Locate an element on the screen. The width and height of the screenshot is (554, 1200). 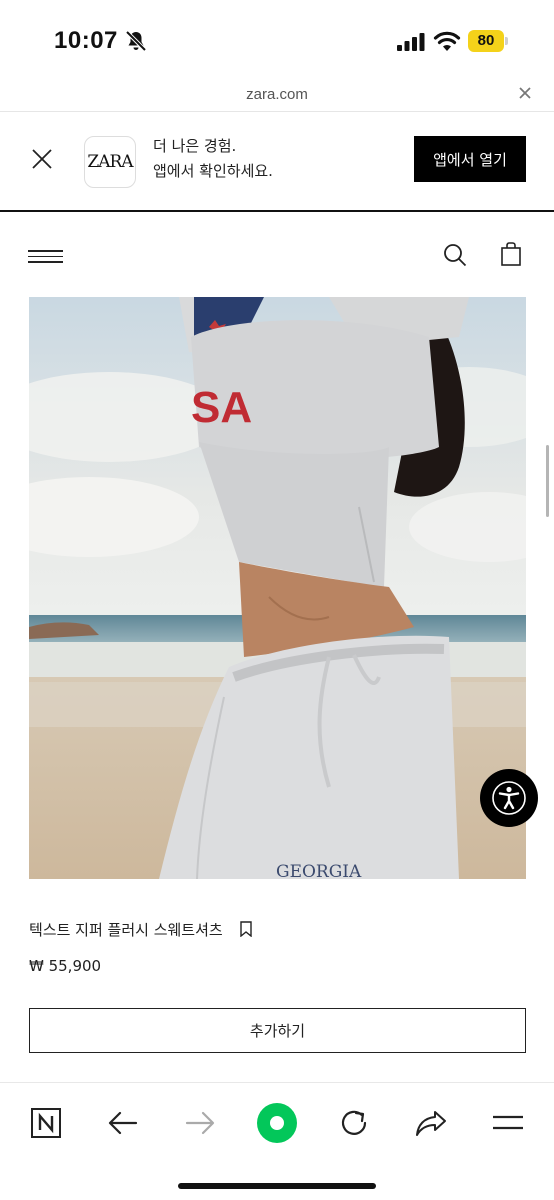
print-text: GEORGIA is located at coordinates (319, 870).